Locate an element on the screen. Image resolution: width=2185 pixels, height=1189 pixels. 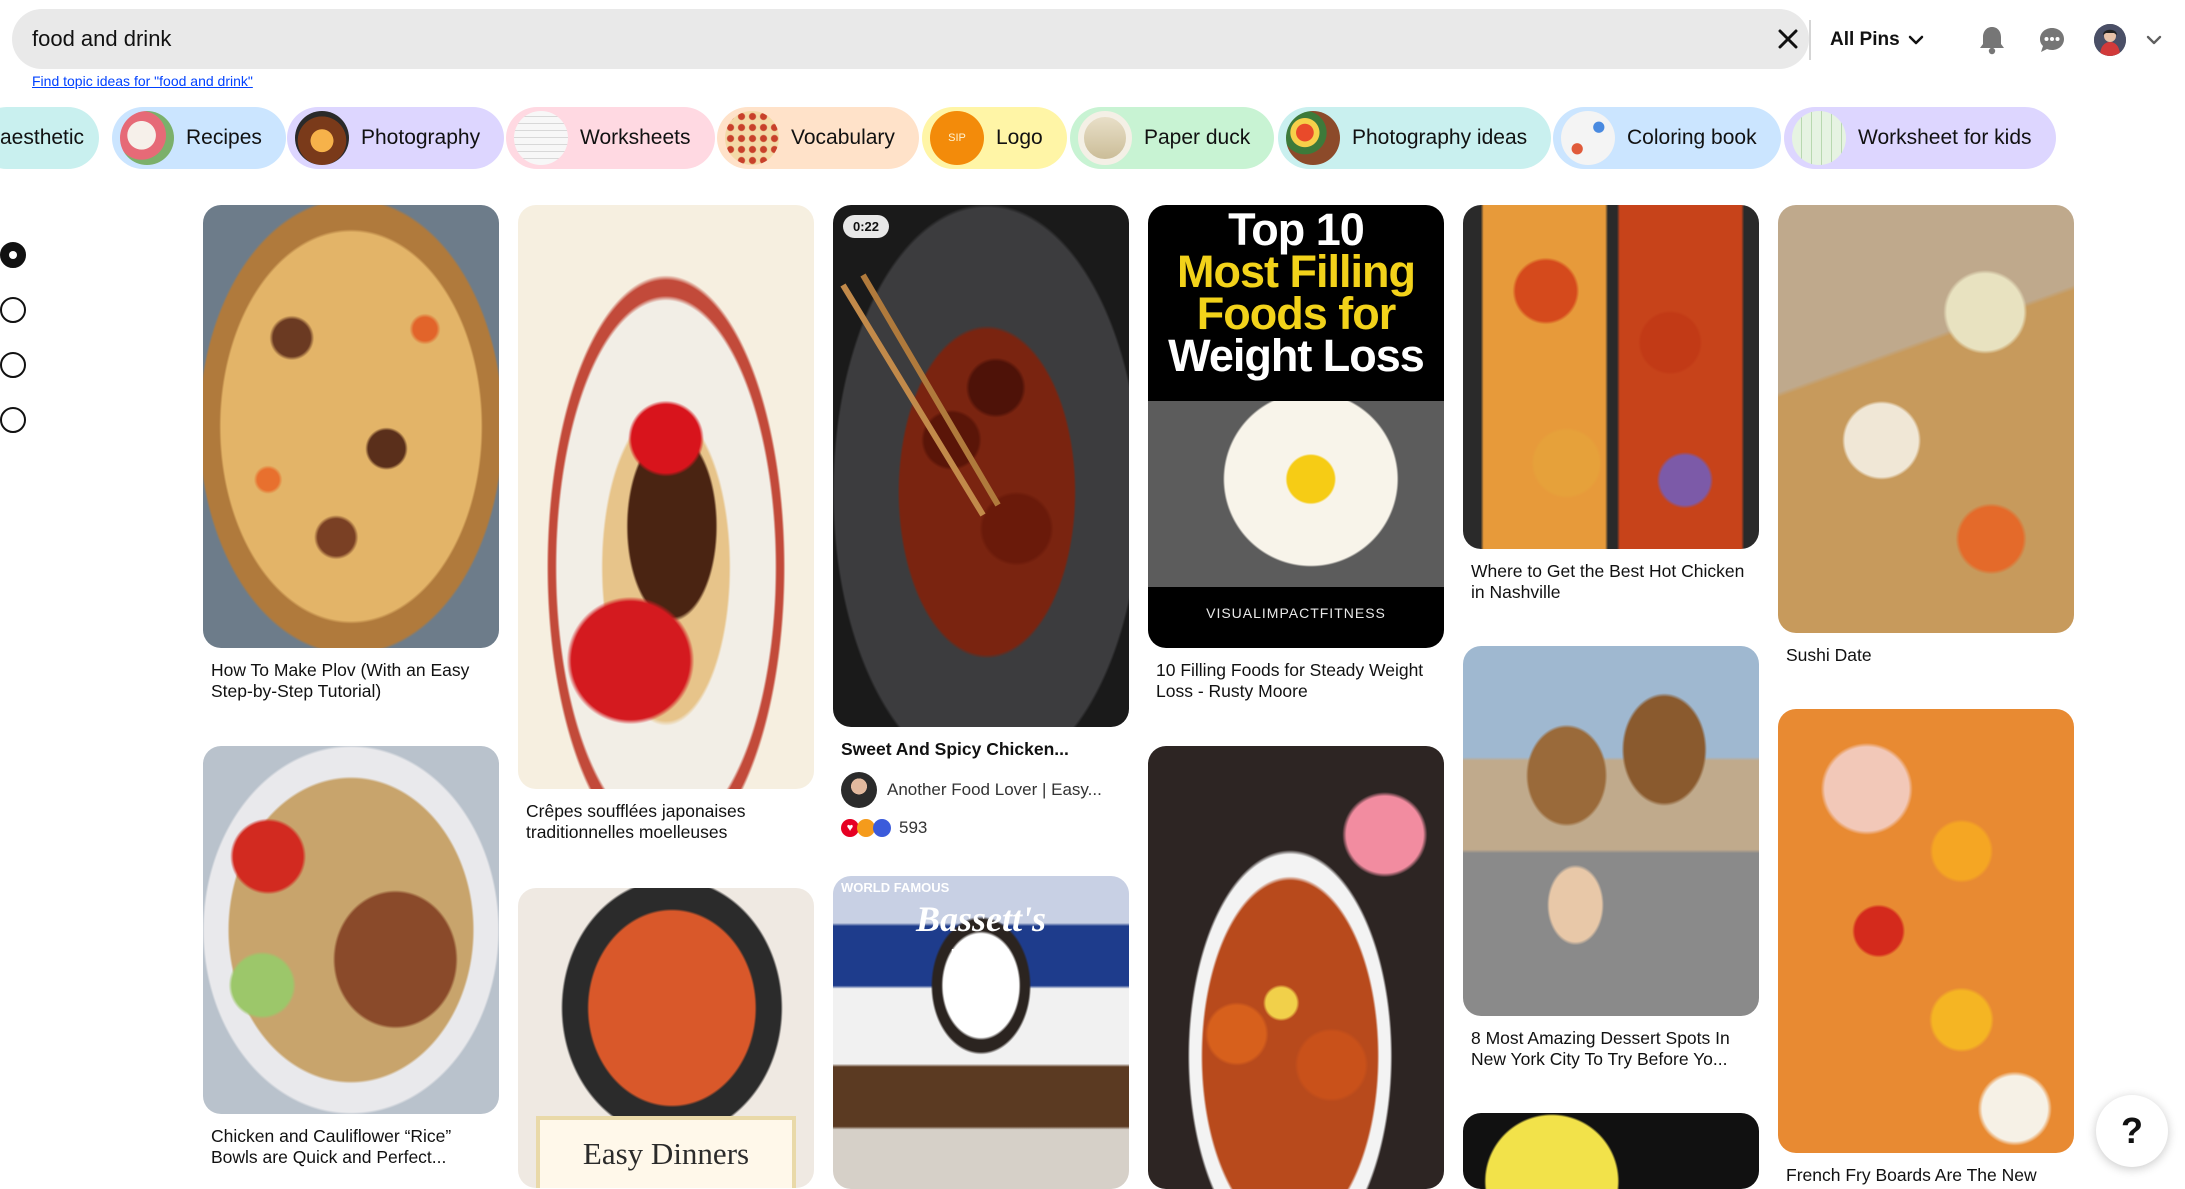
chip-photography-ideas: Photography ideas is located at coordinates (1415, 138).